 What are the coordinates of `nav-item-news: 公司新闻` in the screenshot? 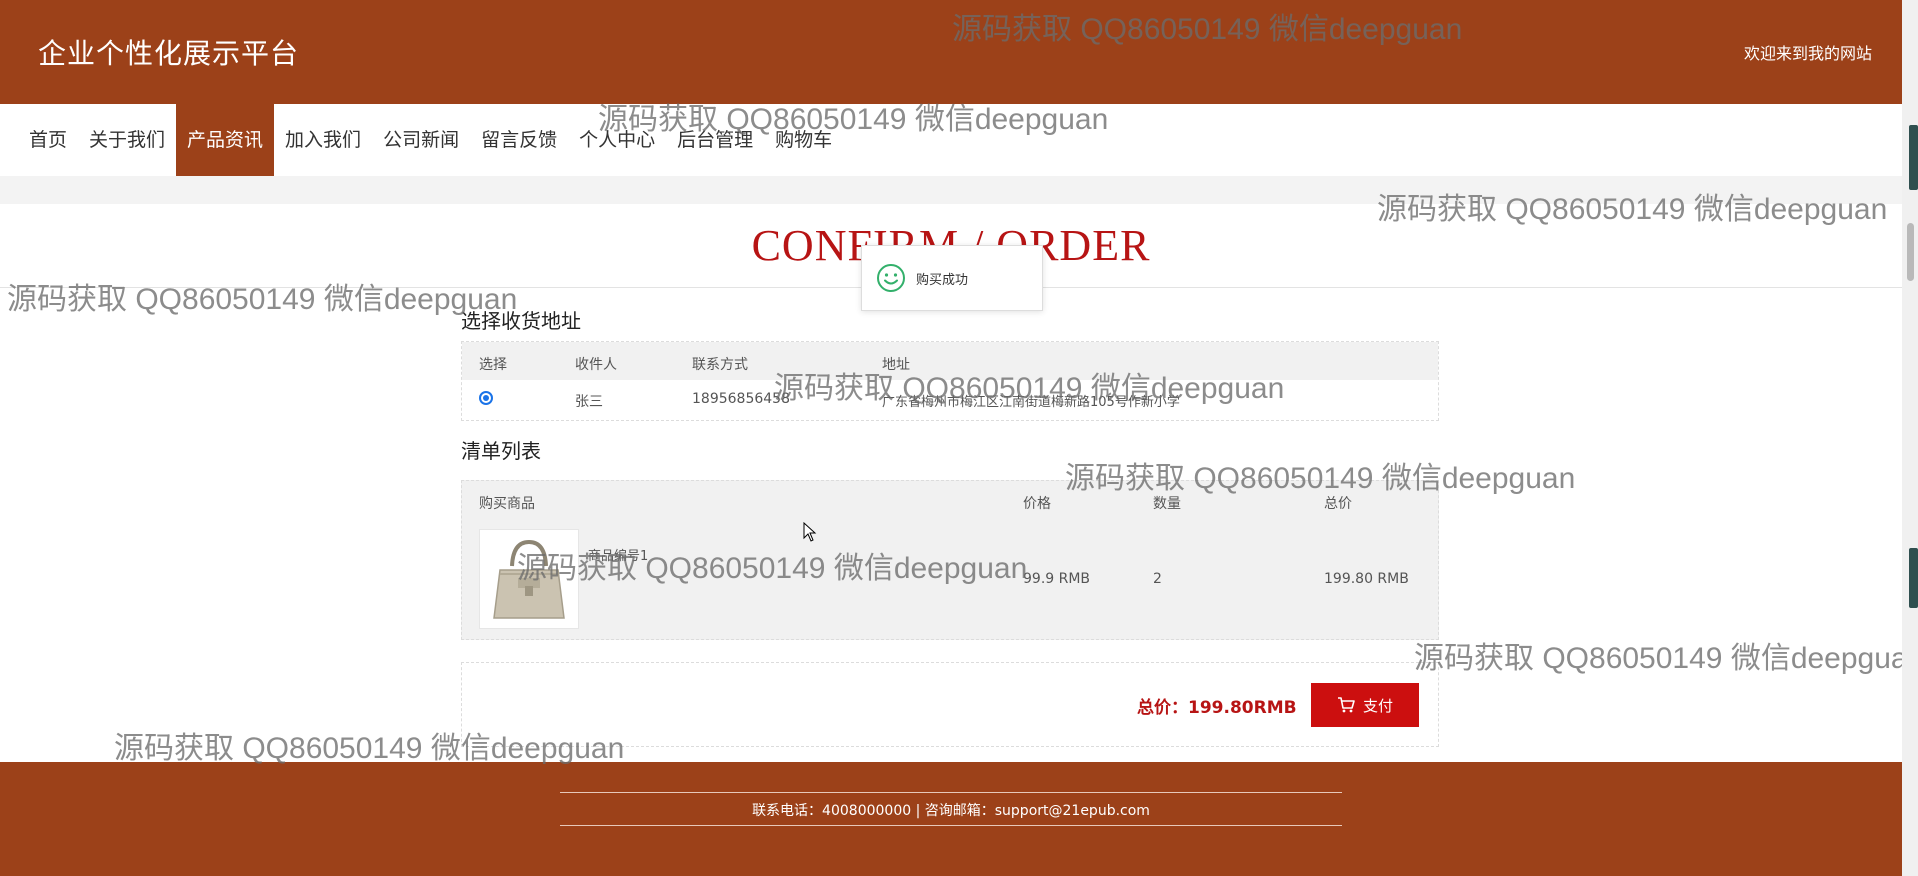 It's located at (421, 140).